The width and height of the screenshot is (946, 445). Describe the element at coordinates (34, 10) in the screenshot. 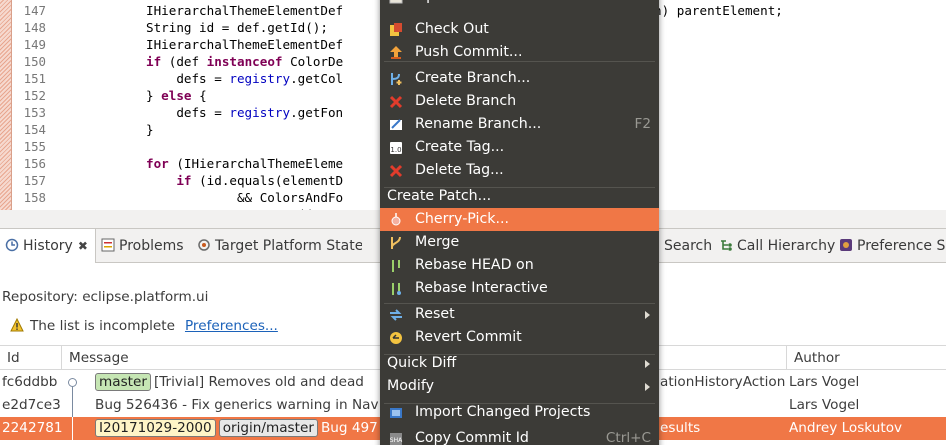

I see `line-number: 147` at that location.